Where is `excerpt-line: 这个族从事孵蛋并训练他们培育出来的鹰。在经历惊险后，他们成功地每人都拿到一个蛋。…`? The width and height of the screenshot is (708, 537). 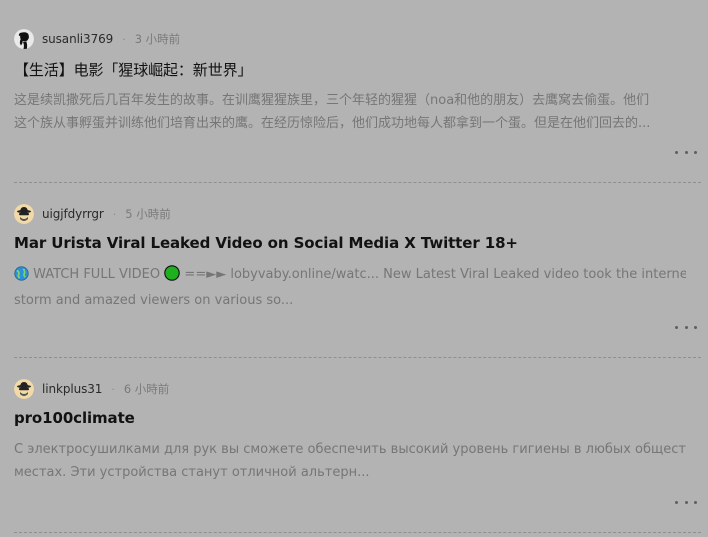
excerpt-line: 这个族从事孵蛋并训练他们培育出来的鹰。在经历惊险后，他们成功地每人都拿到一个蛋。… is located at coordinates (332, 123).